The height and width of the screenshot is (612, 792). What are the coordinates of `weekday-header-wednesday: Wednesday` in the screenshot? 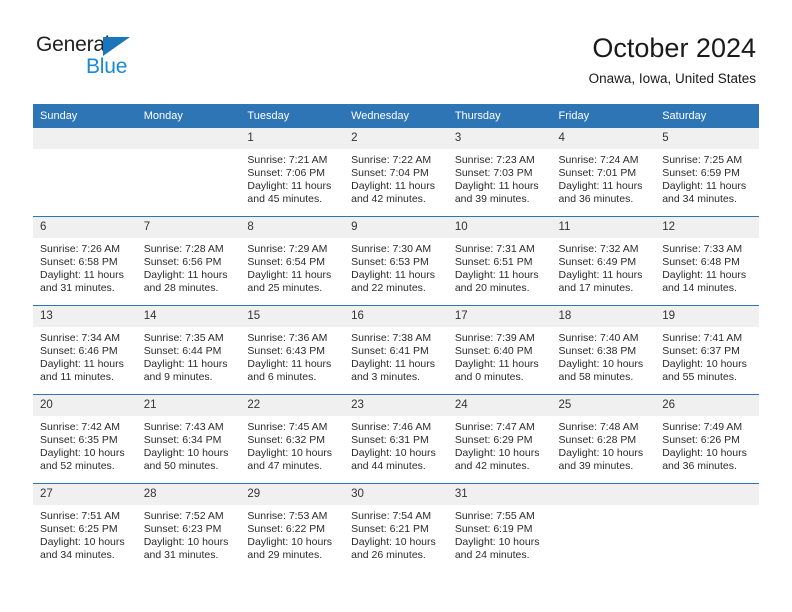 It's located at (396, 116).